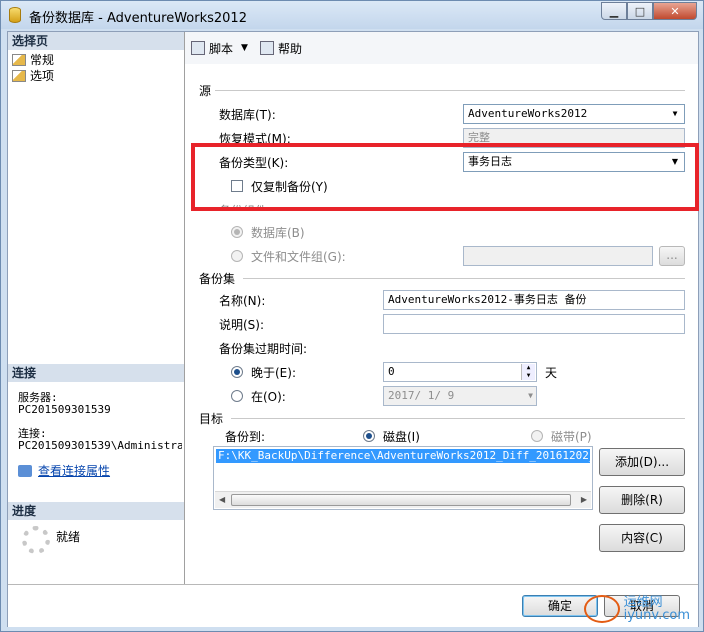 Image resolution: width=704 pixels, height=632 pixels. What do you see at coordinates (205, 91) in the screenshot?
I see `source-group-label: 源` at bounding box center [205, 91].